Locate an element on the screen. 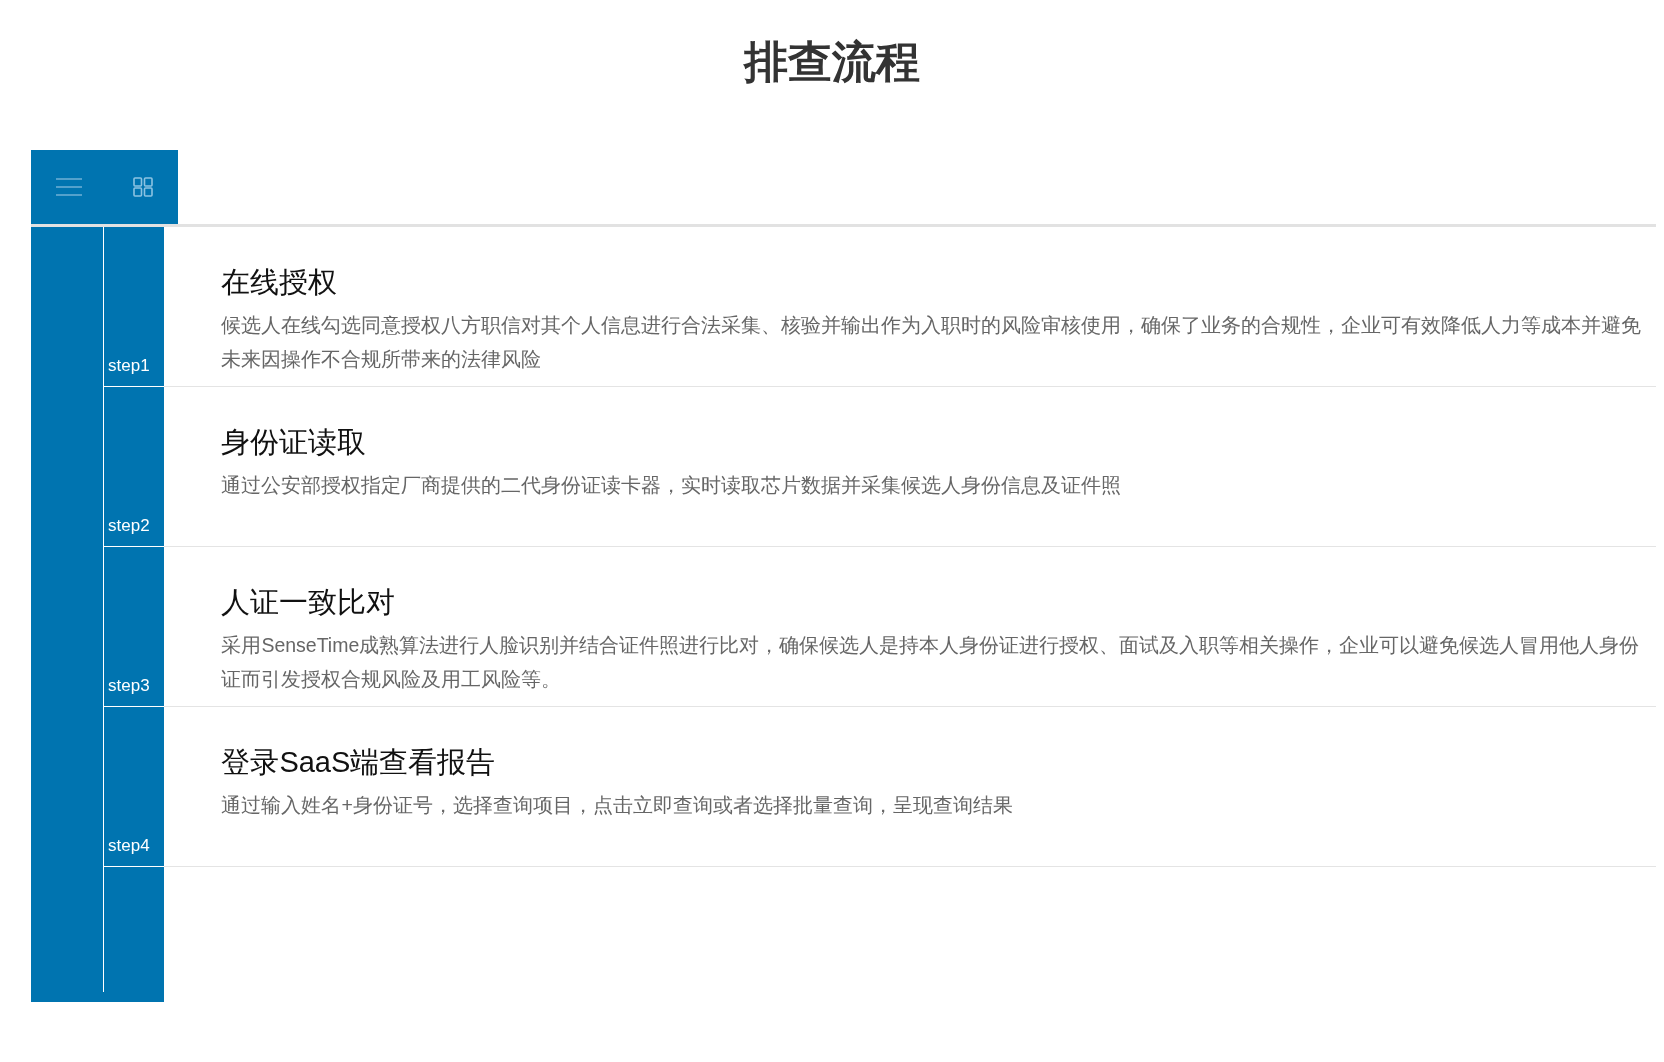 This screenshot has height=1062, width=1664. step-title: 人证一致比对 is located at coordinates (309, 602).